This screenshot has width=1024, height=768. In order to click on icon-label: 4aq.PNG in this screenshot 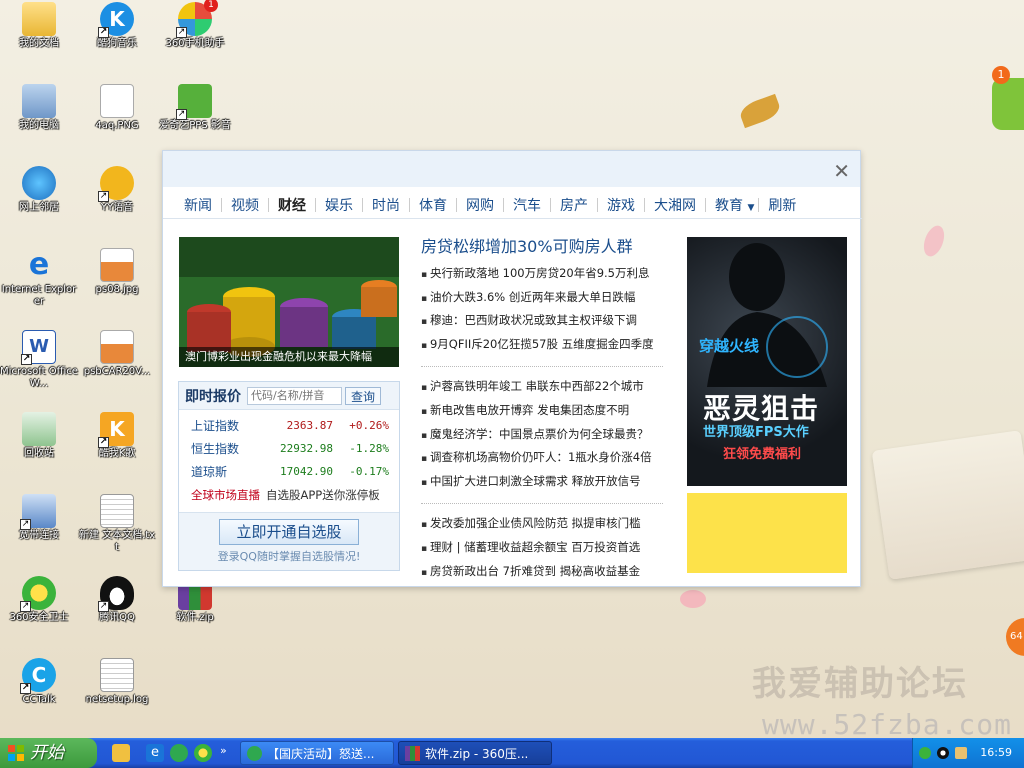, I will do `click(117, 125)`.